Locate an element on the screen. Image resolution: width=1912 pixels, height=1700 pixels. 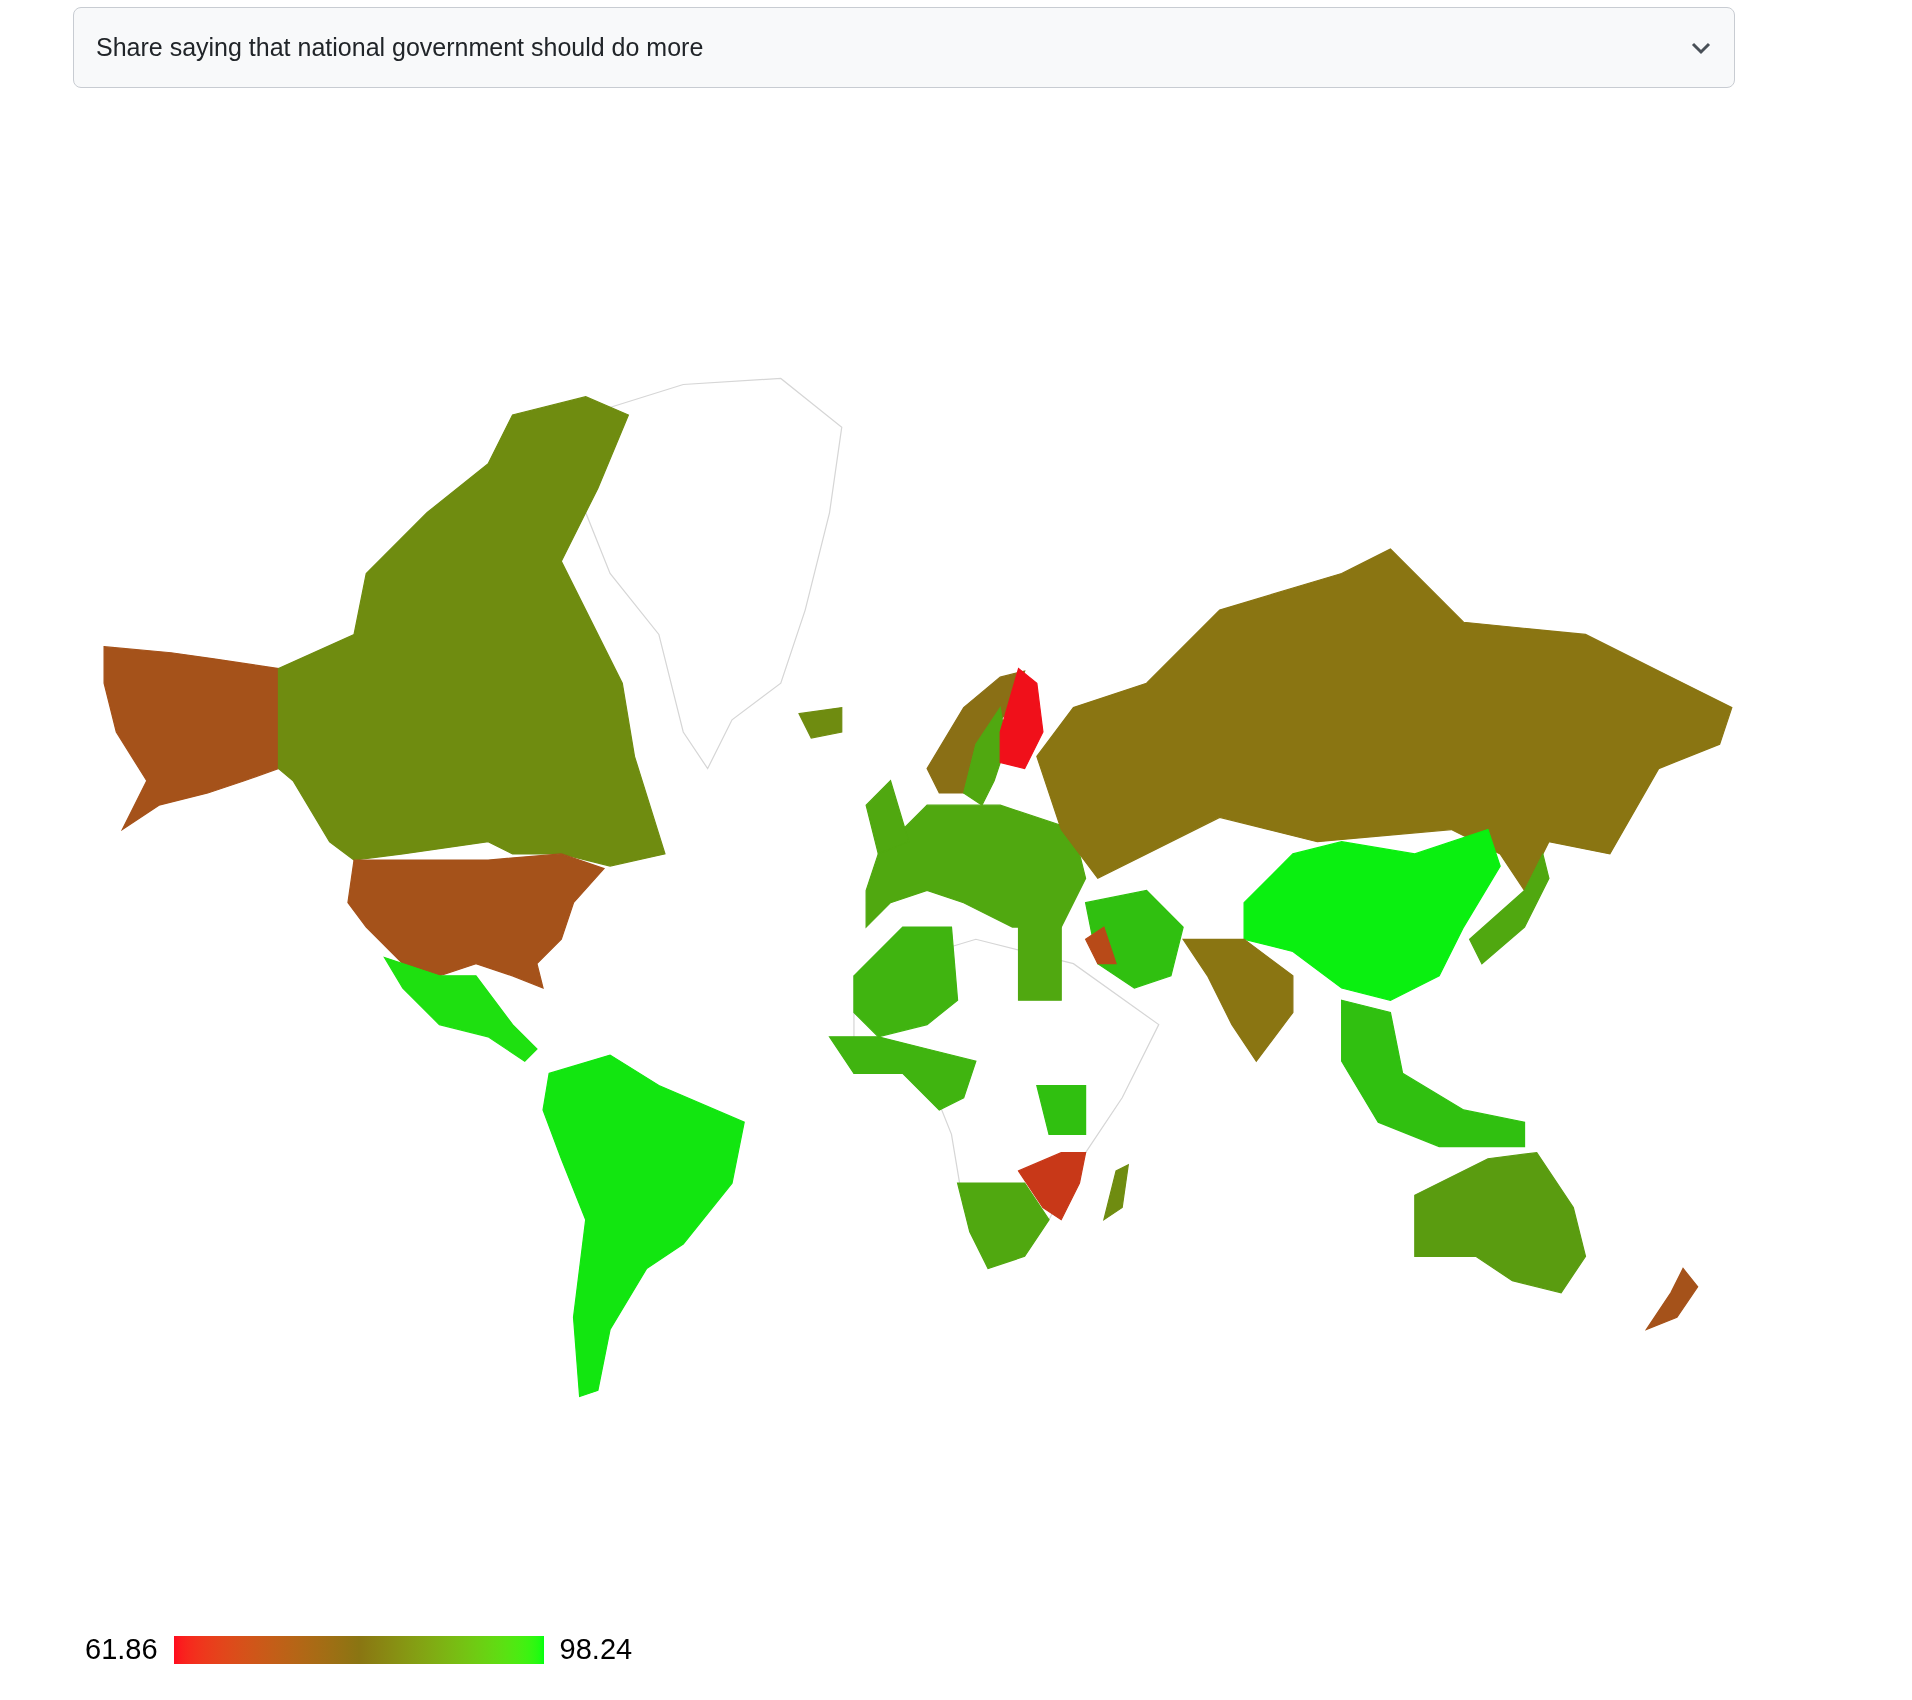
chevron-down-icon is located at coordinates (1701, 47).